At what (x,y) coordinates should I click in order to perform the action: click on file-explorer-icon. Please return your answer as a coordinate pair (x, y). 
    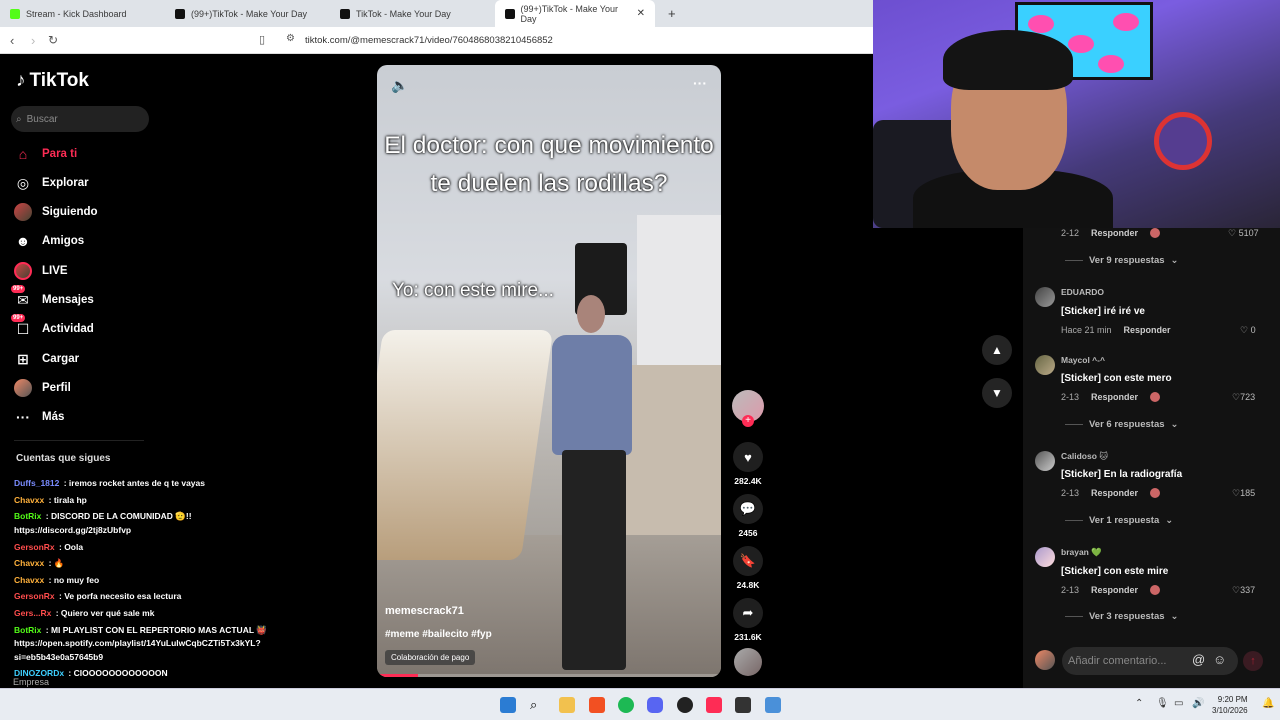
    Looking at the image, I should click on (567, 705).